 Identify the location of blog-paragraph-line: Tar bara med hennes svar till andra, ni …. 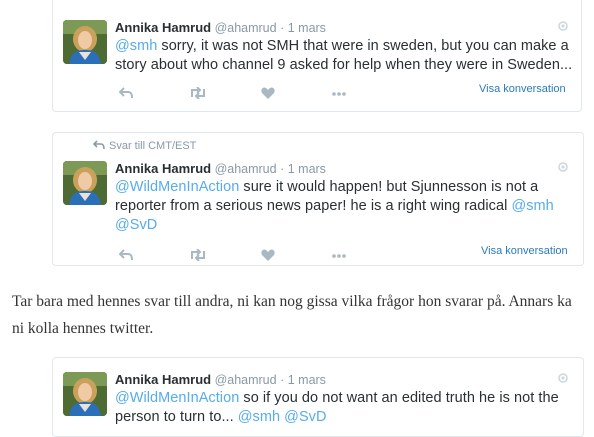
(292, 301).